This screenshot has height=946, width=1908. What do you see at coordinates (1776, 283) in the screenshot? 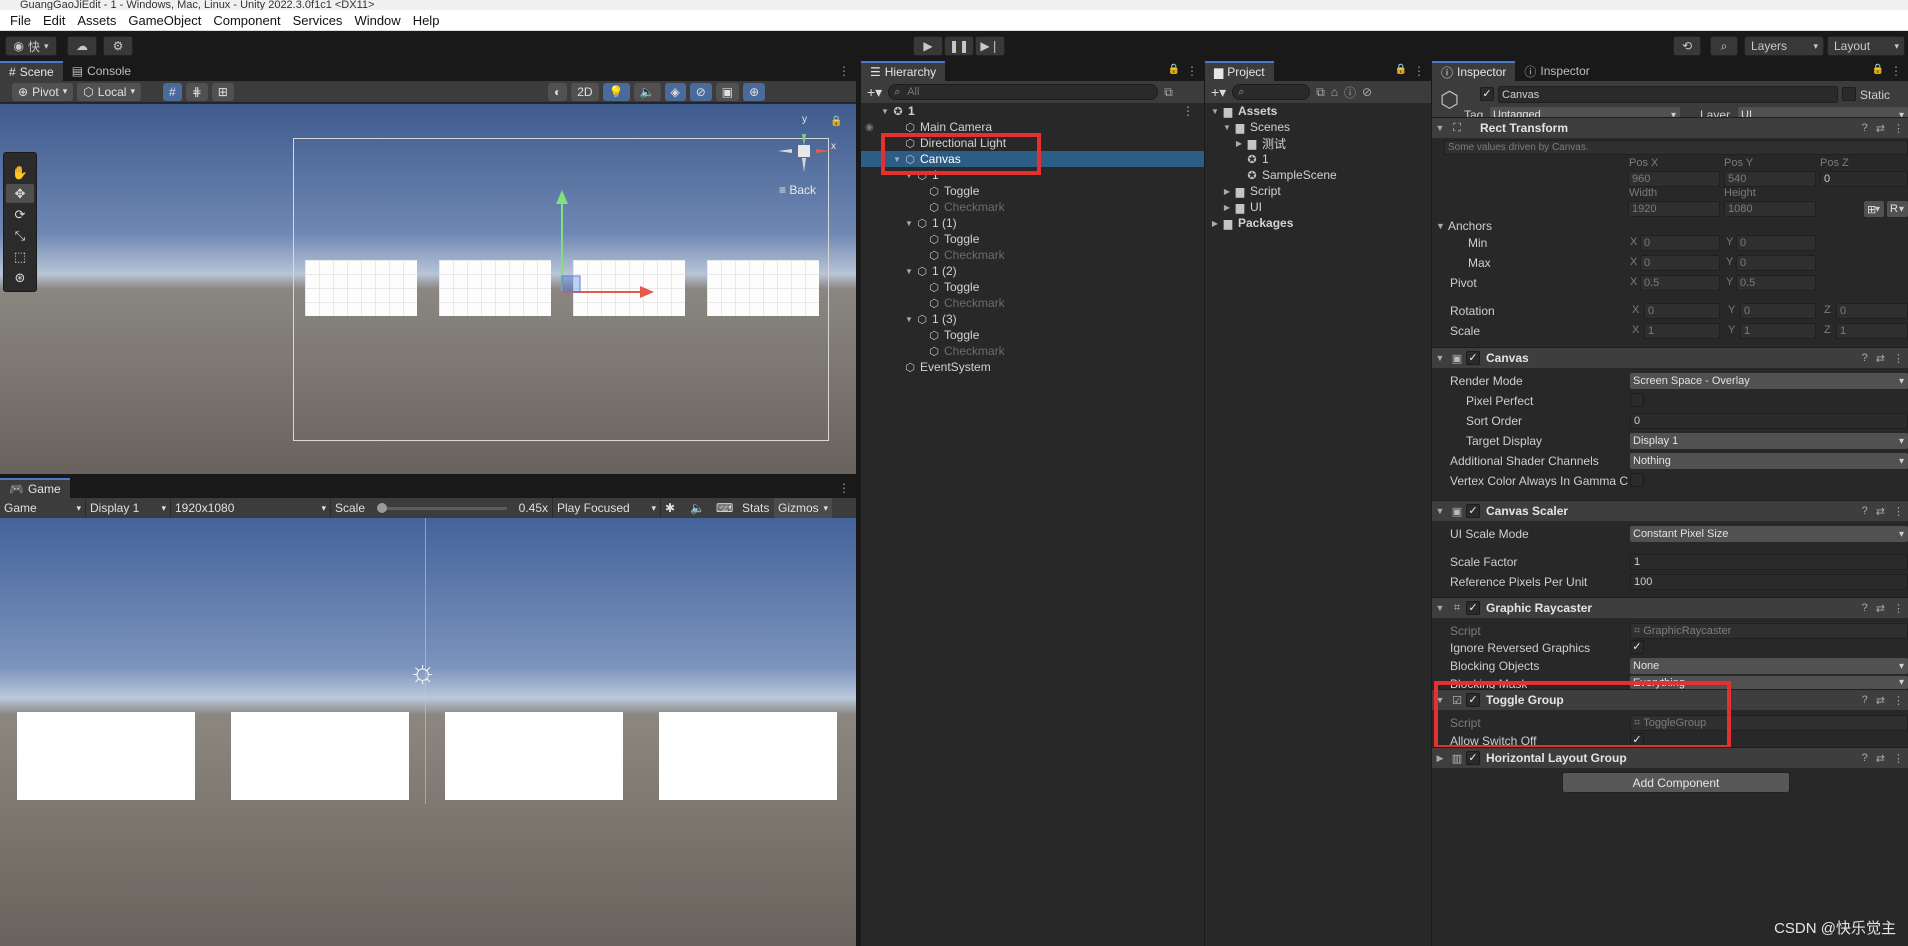
I see `pivot-y-field: 0.5` at bounding box center [1776, 283].